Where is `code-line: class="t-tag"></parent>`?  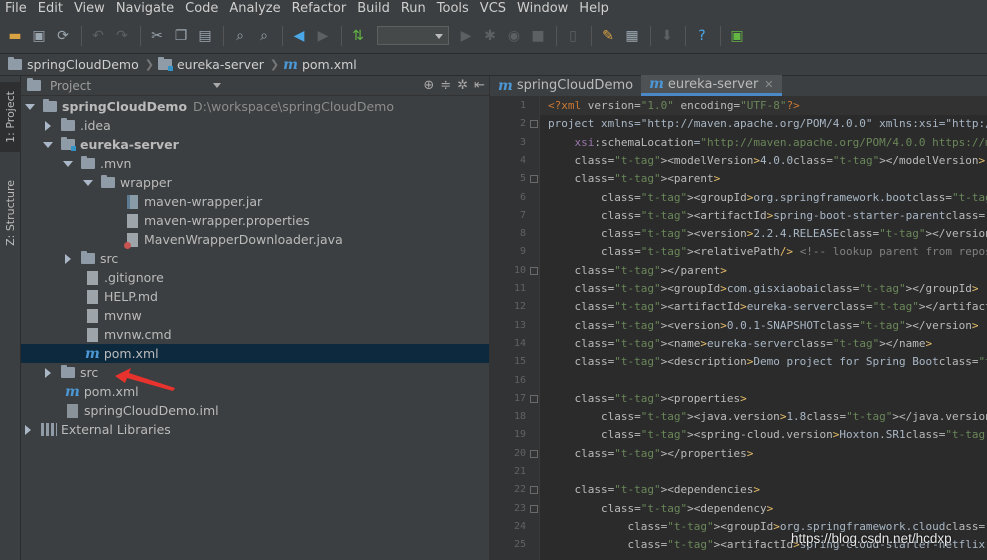
code-line: class="t-tag"></parent> is located at coordinates (637, 271).